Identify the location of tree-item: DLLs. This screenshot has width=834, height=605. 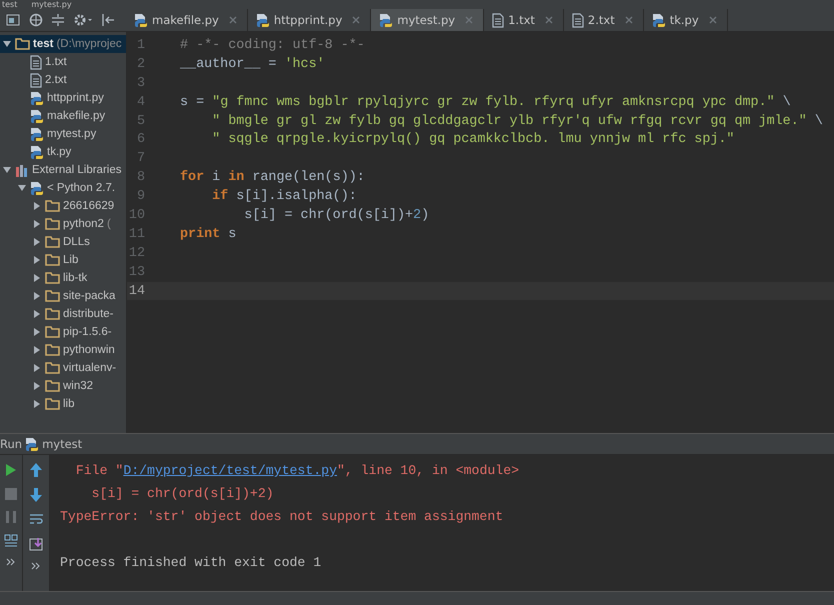
(63, 242).